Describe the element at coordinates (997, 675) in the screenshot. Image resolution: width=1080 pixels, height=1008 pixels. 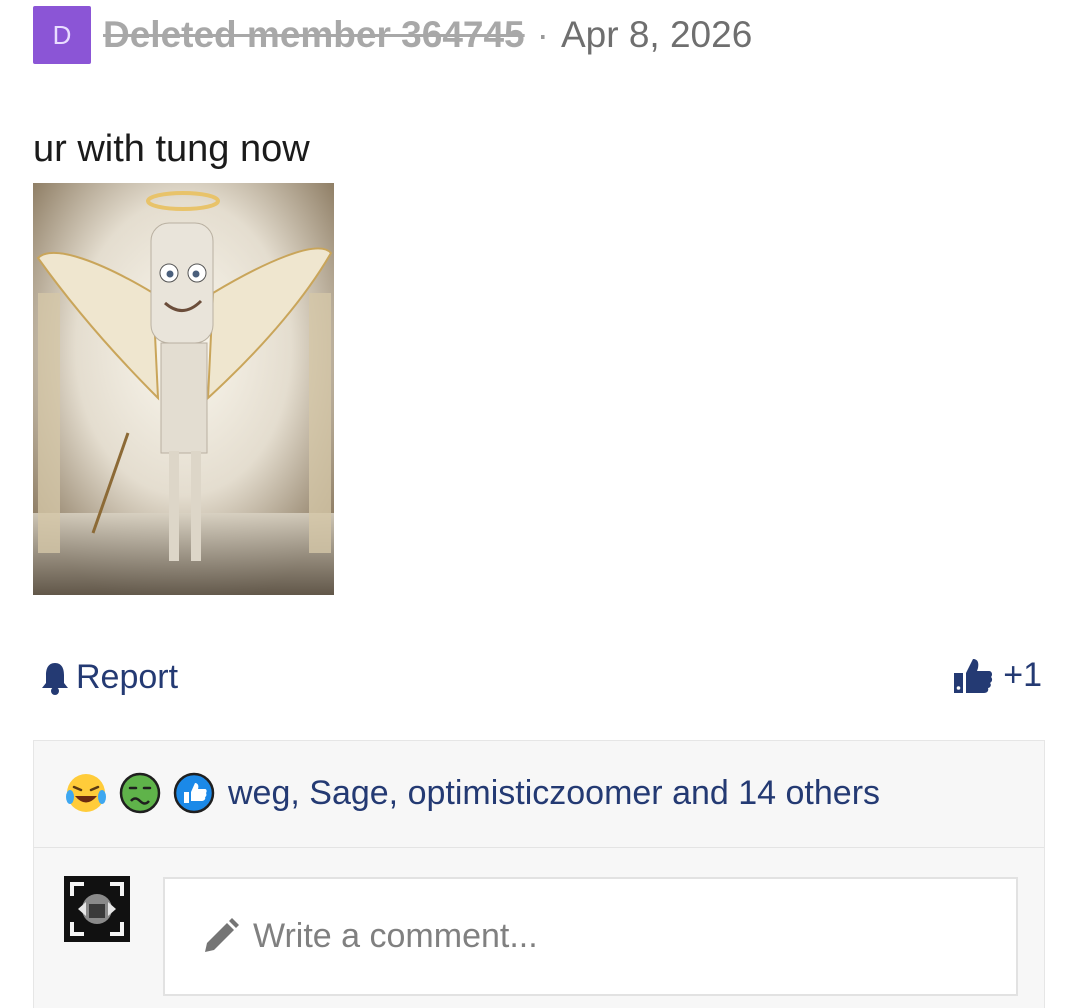
I see `like-button: +1` at that location.